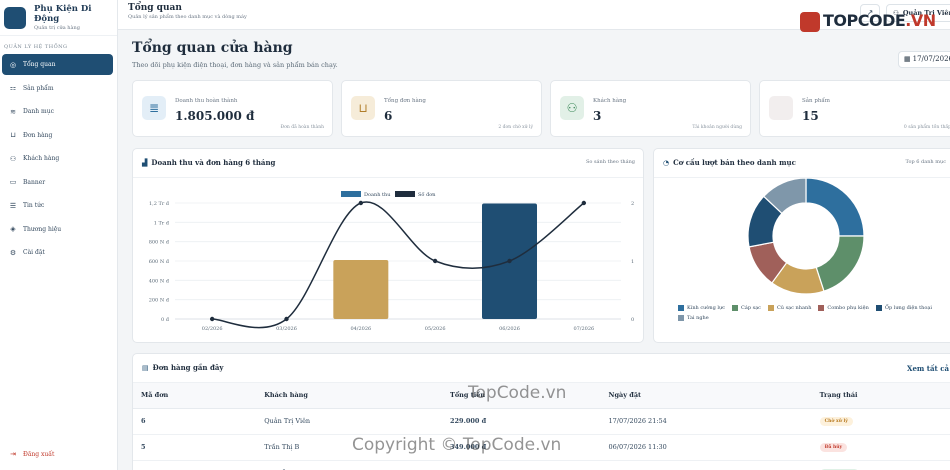  I want to click on gear-icon: ⚙, so click(13, 252).